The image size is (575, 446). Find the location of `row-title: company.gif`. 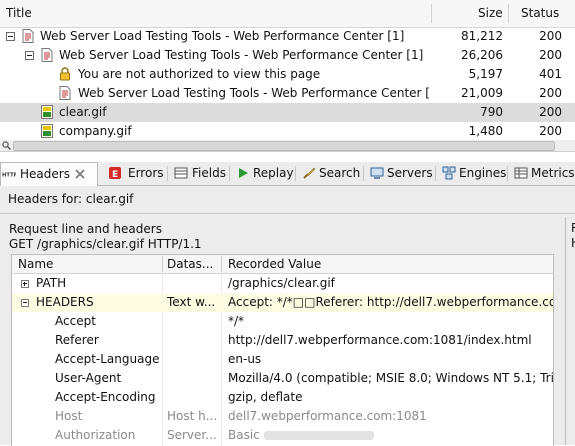

row-title: company.gif is located at coordinates (95, 131).